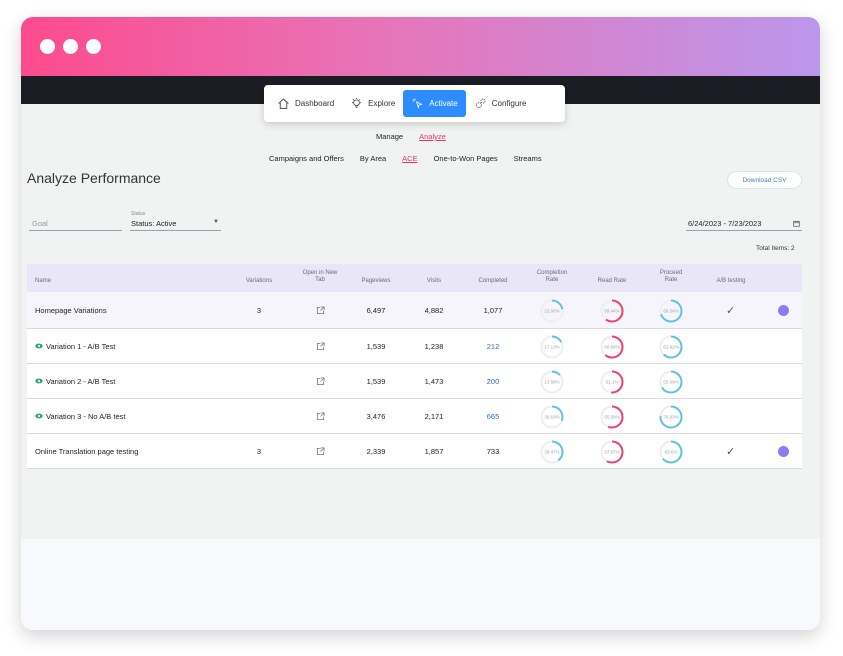 This screenshot has height=656, width=843. What do you see at coordinates (43, 281) in the screenshot?
I see `col-name: Name` at bounding box center [43, 281].